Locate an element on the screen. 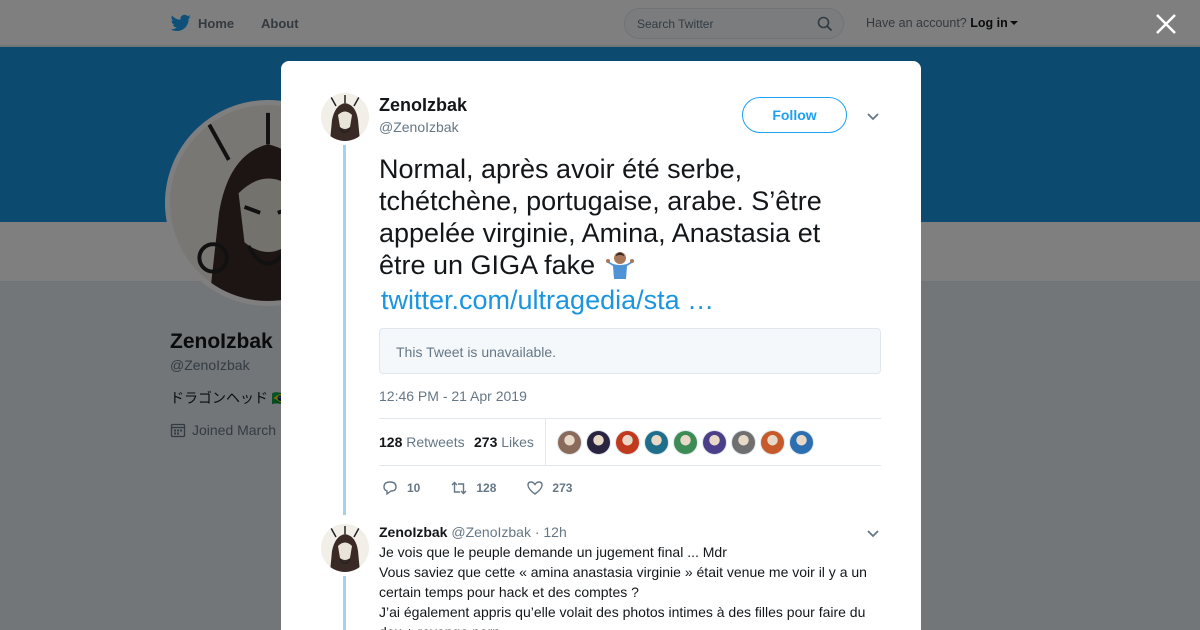 This screenshot has height=630, width=1200. liker-avatars is located at coordinates (687, 442).